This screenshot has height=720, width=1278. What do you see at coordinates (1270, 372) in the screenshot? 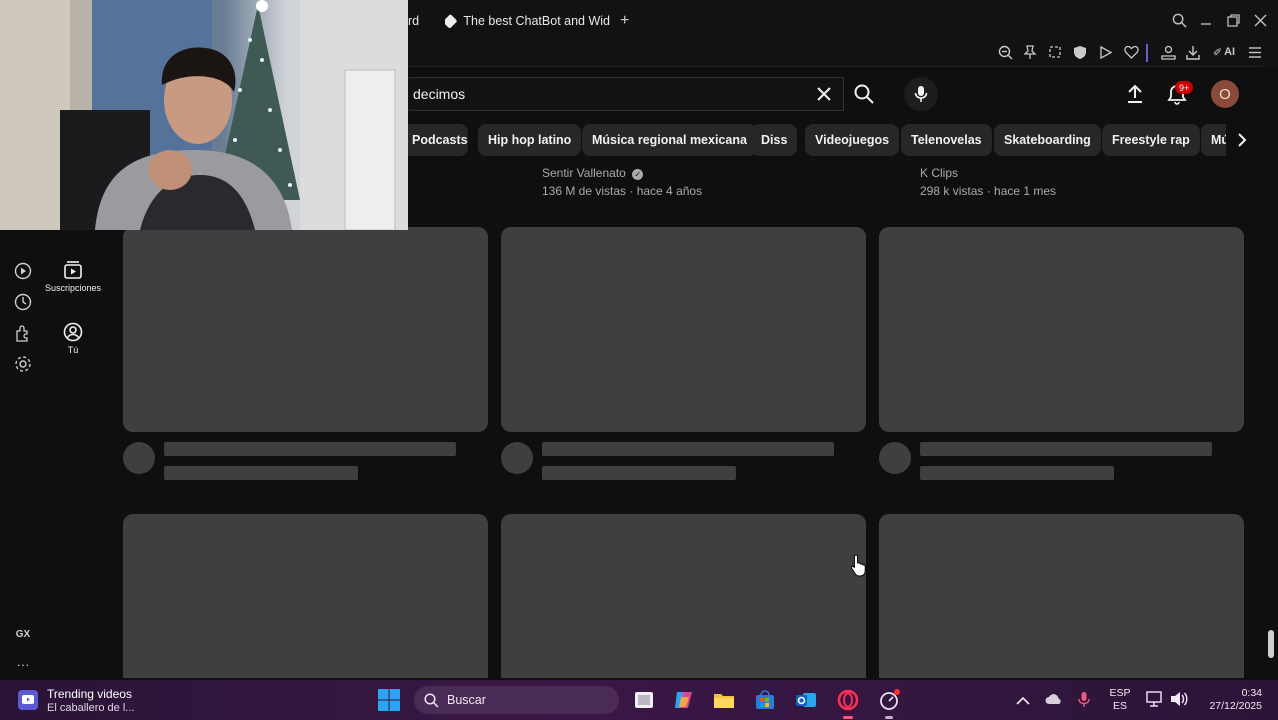
I see `page-scrollbar` at bounding box center [1270, 372].